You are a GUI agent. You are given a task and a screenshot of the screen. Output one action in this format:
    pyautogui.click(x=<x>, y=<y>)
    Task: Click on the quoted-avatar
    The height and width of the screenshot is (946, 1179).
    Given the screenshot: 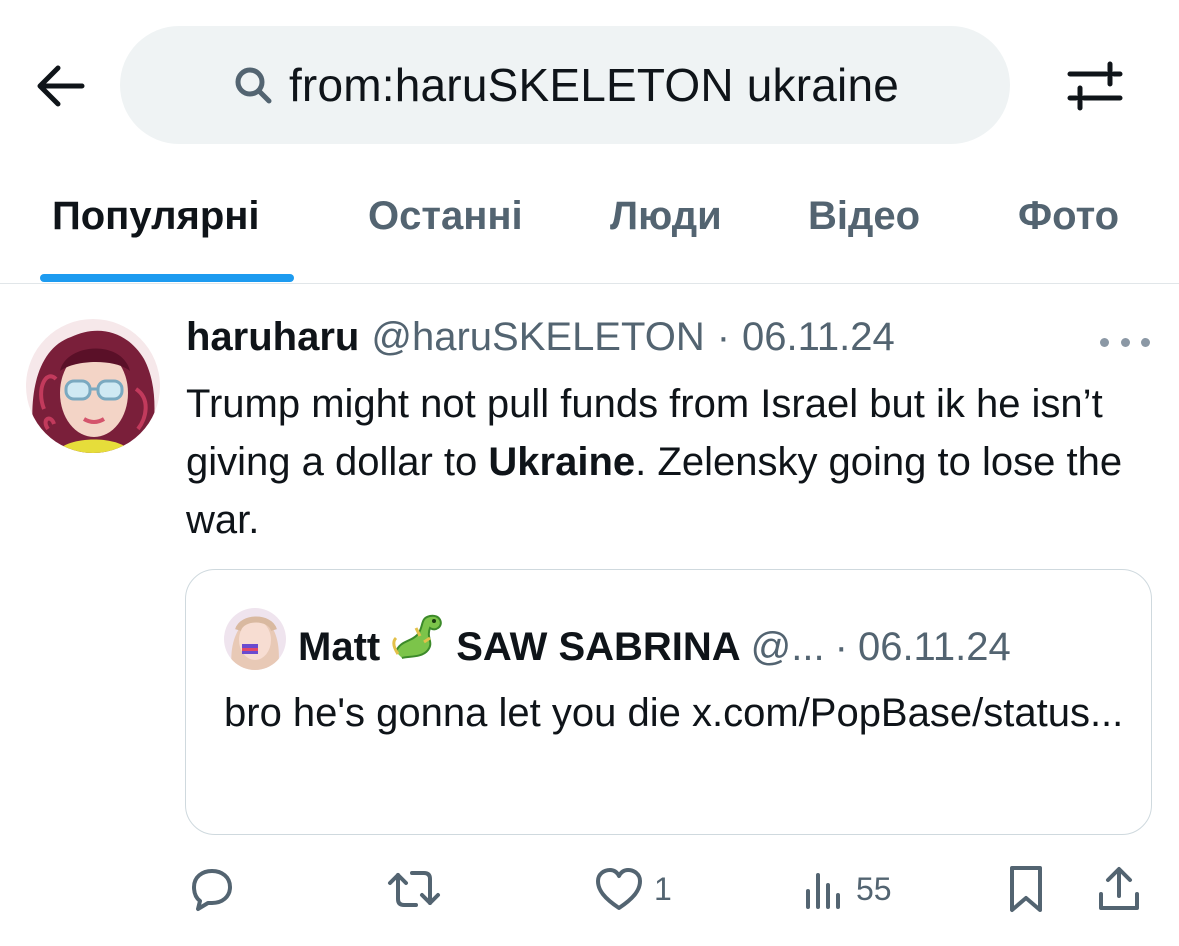 What is the action you would take?
    pyautogui.click(x=255, y=639)
    